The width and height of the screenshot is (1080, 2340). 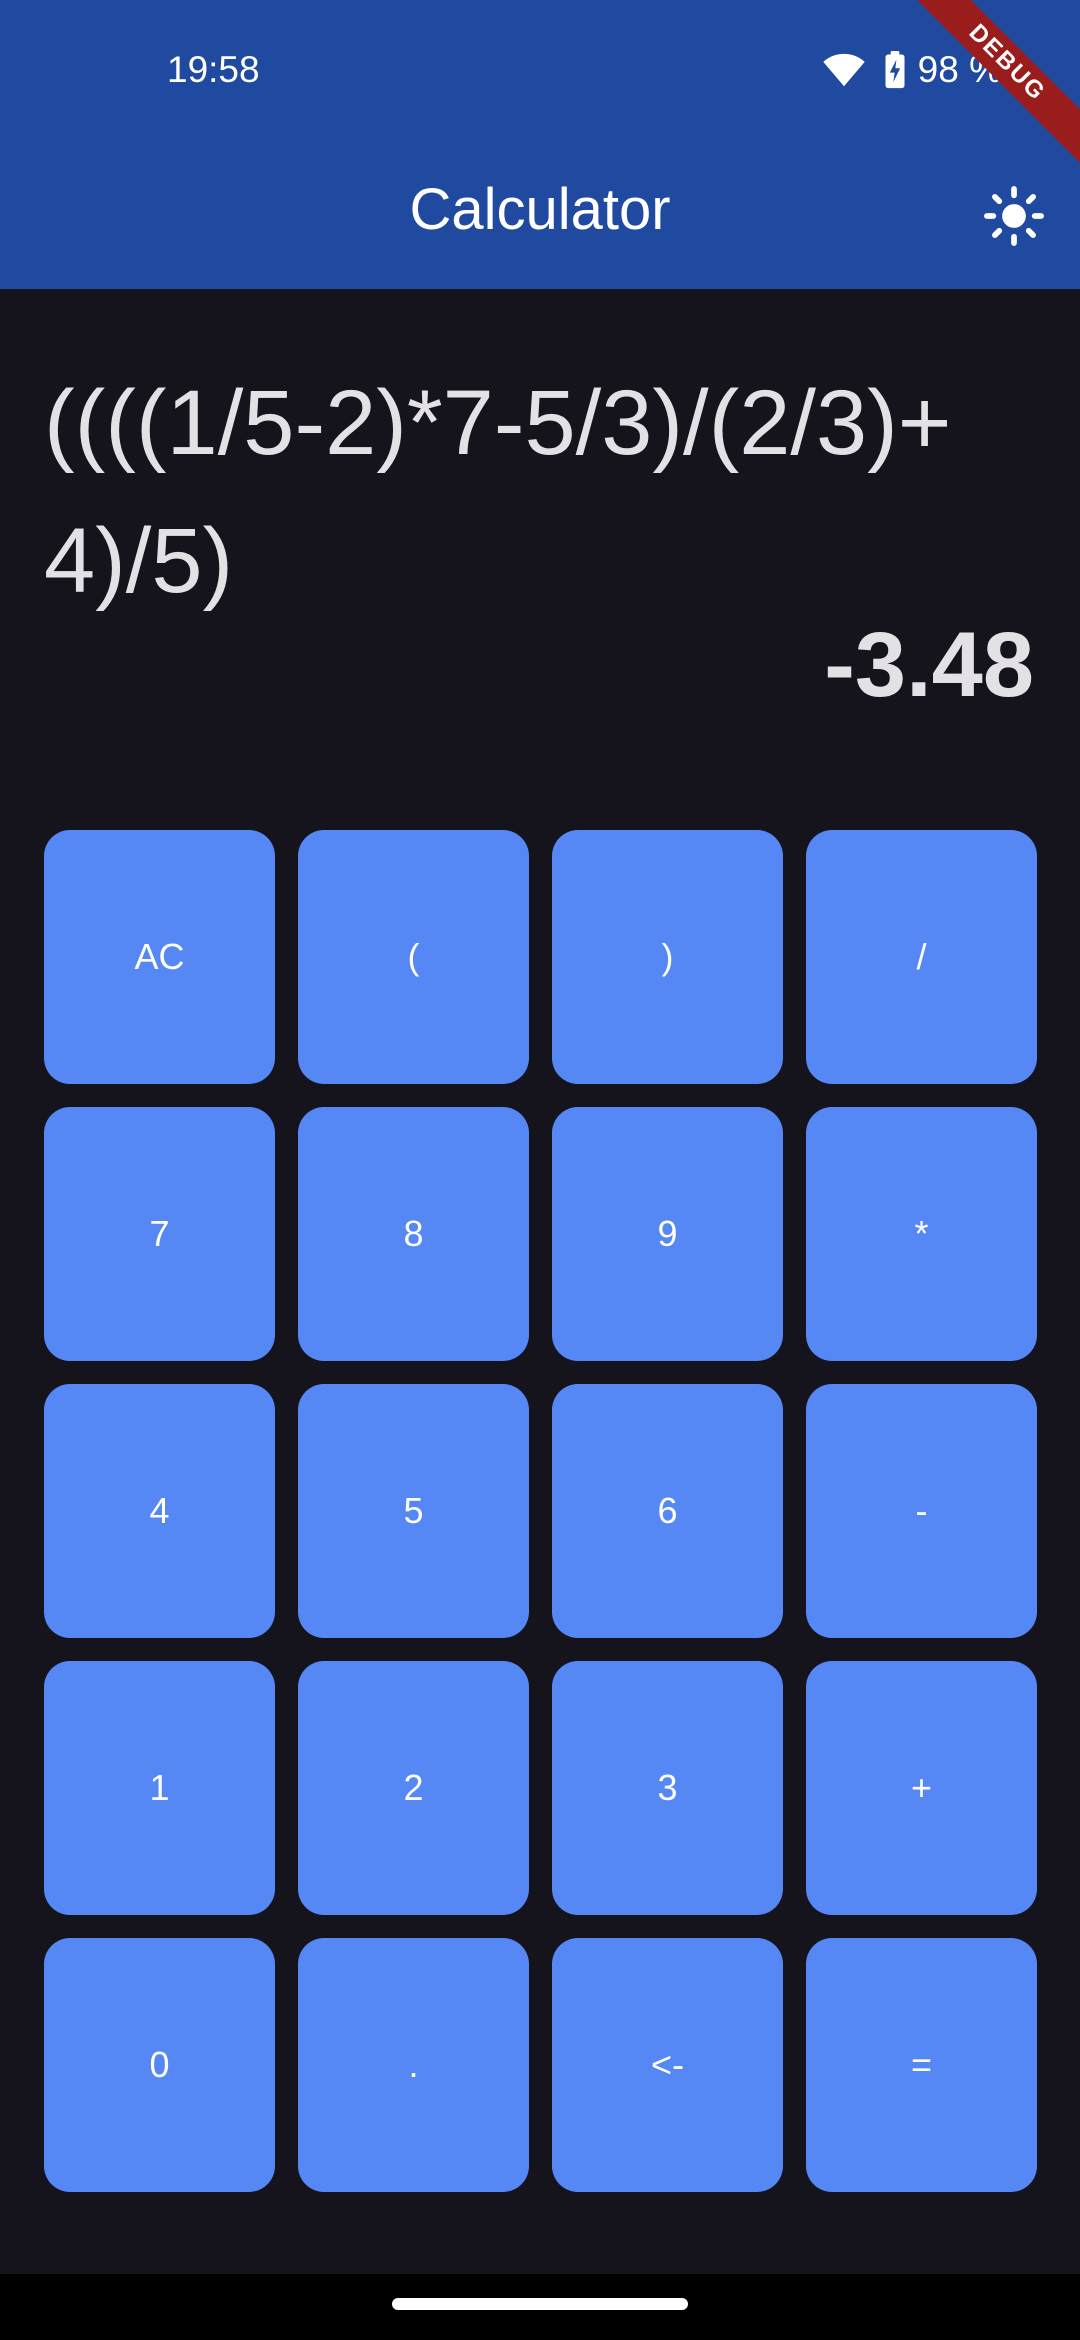 What do you see at coordinates (213, 69) in the screenshot?
I see `status-time: 19:58` at bounding box center [213, 69].